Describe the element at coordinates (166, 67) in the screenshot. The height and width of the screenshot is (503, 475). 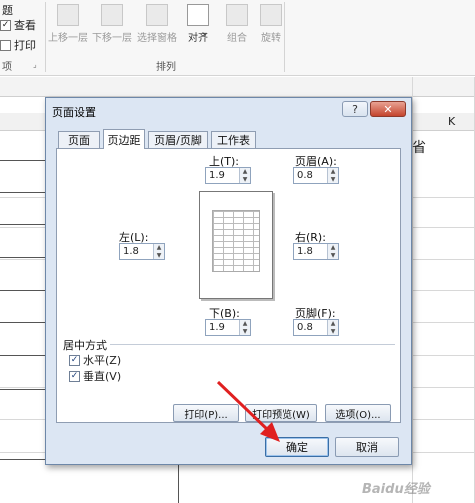
I see `arrange-group-label: 排列` at that location.